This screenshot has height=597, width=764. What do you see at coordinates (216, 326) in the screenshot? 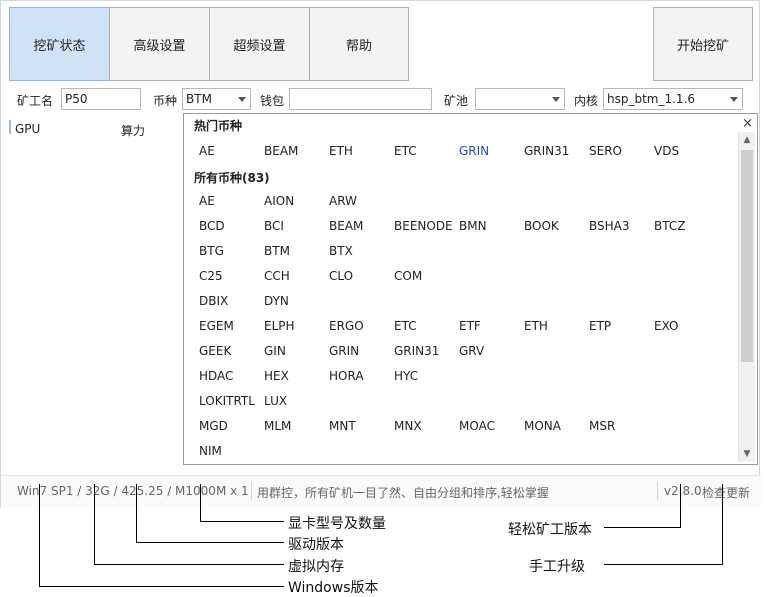
I see `coin-option: EGEM` at bounding box center [216, 326].